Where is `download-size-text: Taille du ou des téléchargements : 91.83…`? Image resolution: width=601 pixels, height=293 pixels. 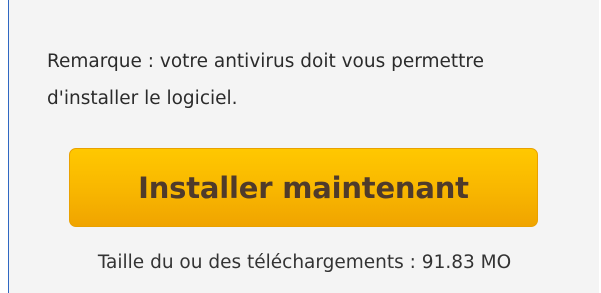
download-size-text: Taille du ou des téléchargements : 91.83… is located at coordinates (304, 262).